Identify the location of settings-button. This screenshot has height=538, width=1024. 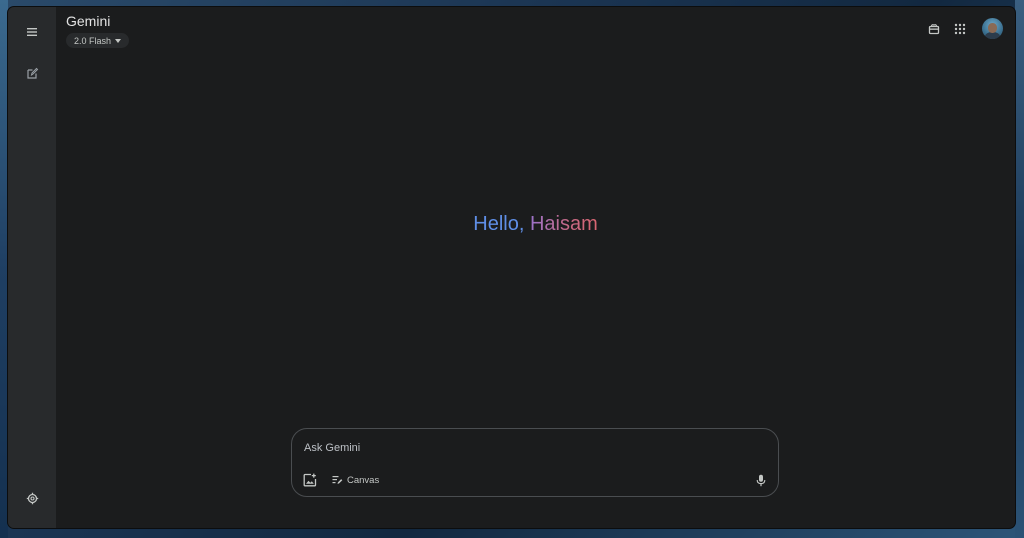
(32, 498).